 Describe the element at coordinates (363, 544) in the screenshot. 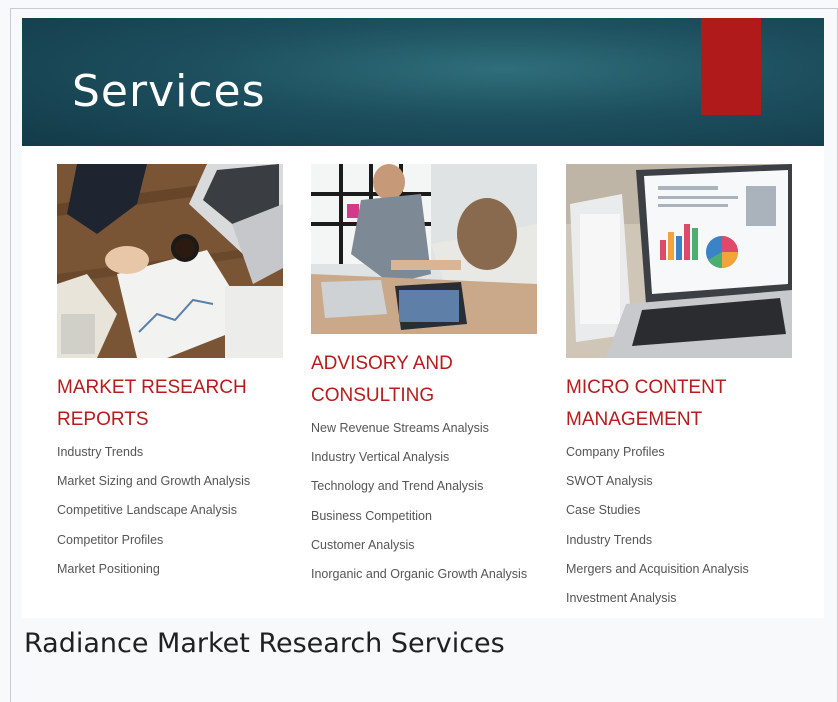

I see `list-item: Customer Analysis` at that location.